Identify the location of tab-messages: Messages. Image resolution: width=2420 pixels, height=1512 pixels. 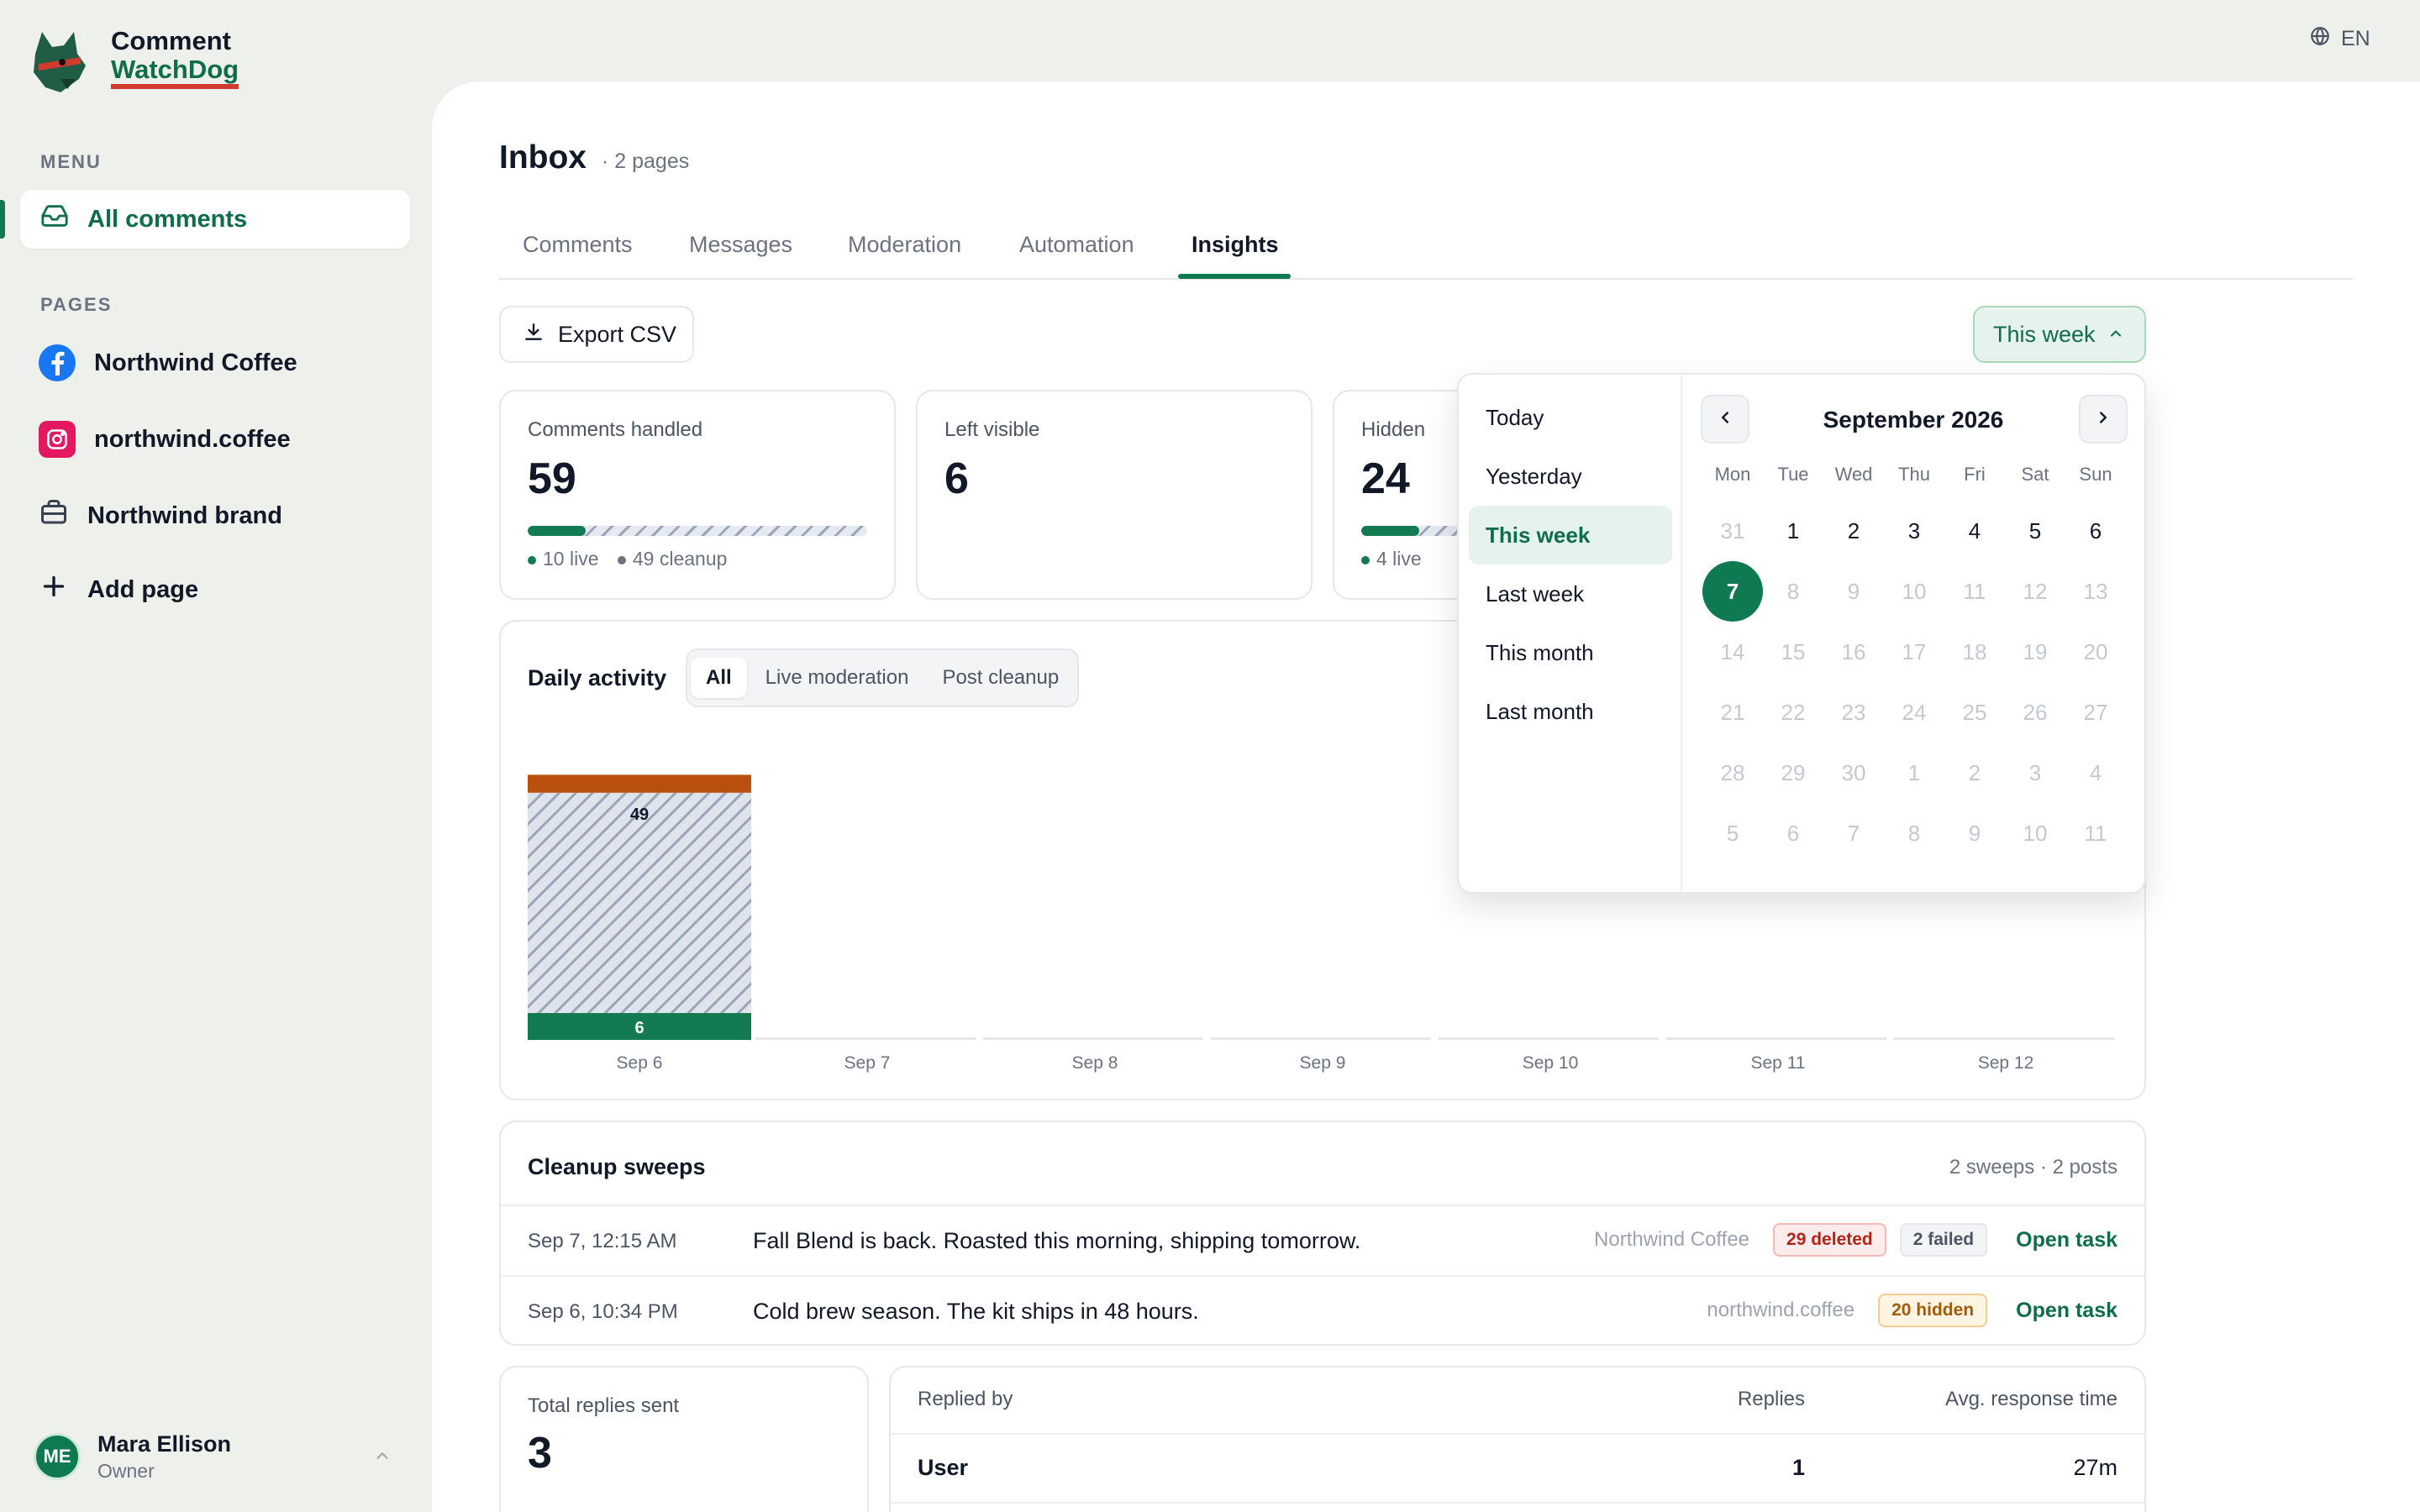
(740, 245).